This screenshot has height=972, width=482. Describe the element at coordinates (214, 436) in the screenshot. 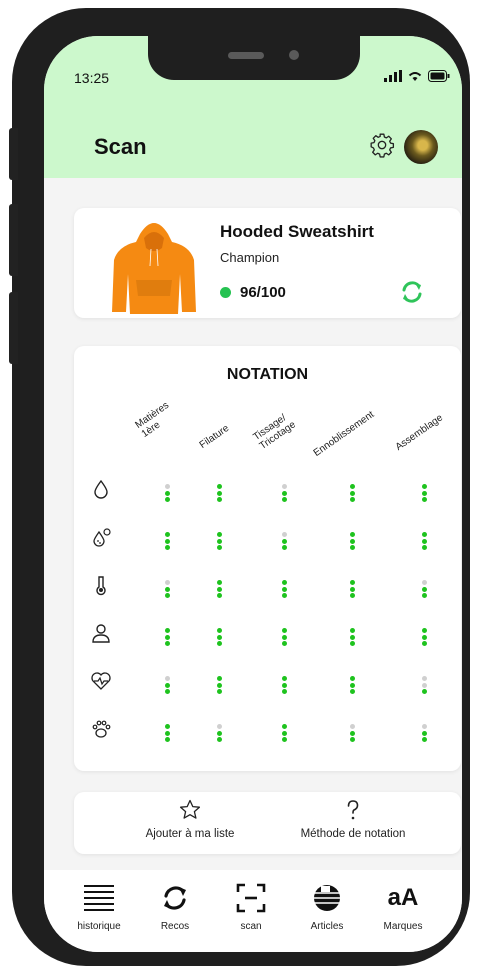

I see `column-header: Filature` at that location.